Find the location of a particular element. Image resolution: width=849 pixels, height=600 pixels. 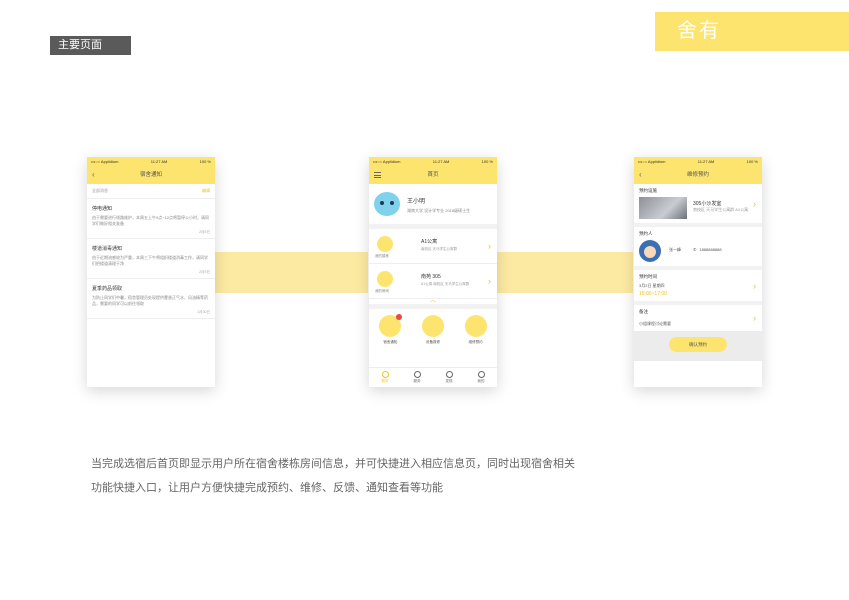

device-icon is located at coordinates (432, 326).